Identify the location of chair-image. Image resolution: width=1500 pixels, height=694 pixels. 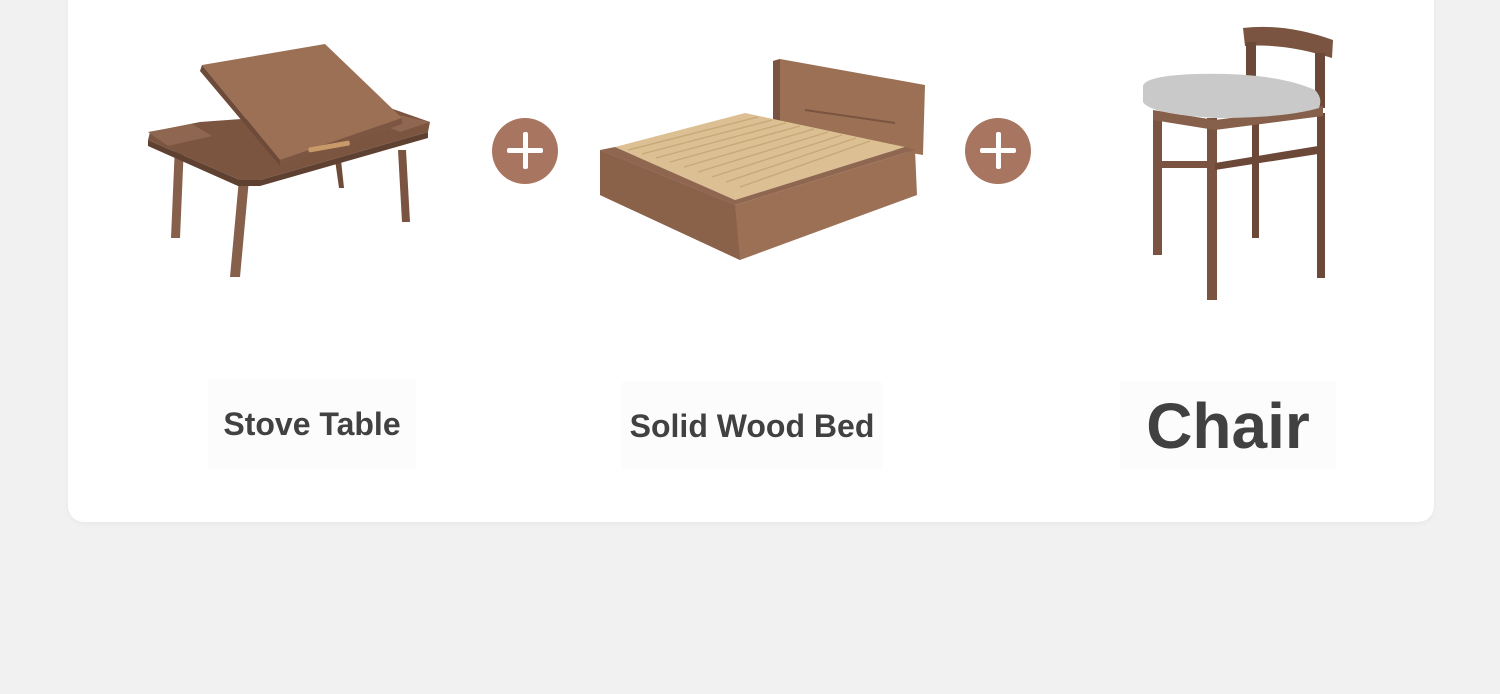
(1237, 163).